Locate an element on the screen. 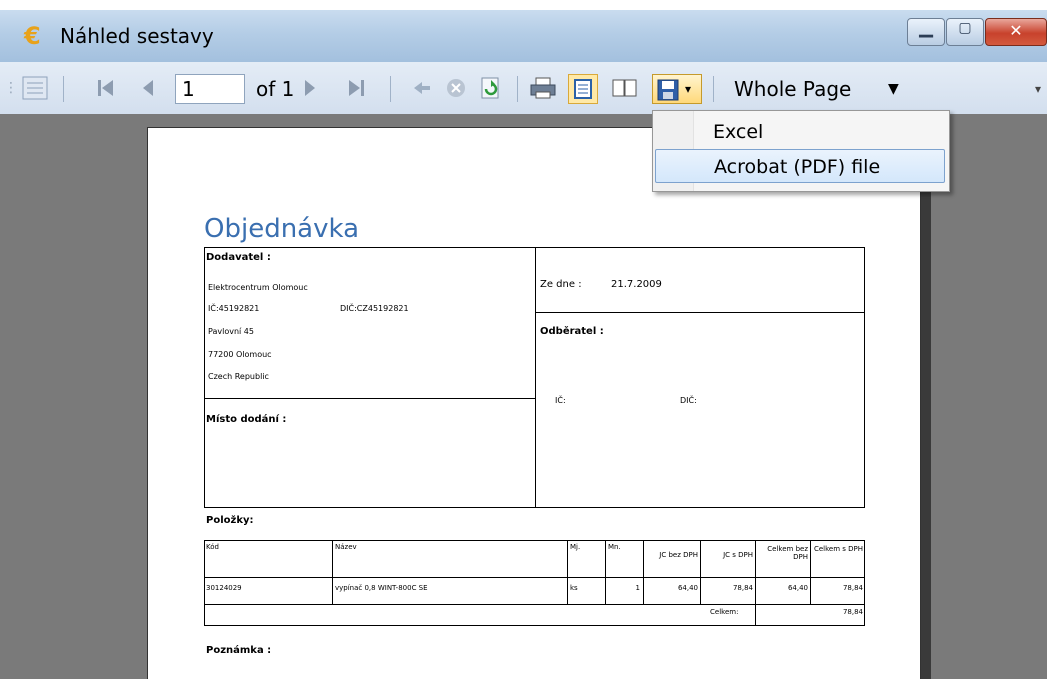 The image size is (1047, 679). menu-item-pdf: Acrobat (PDF) file is located at coordinates (800, 166).